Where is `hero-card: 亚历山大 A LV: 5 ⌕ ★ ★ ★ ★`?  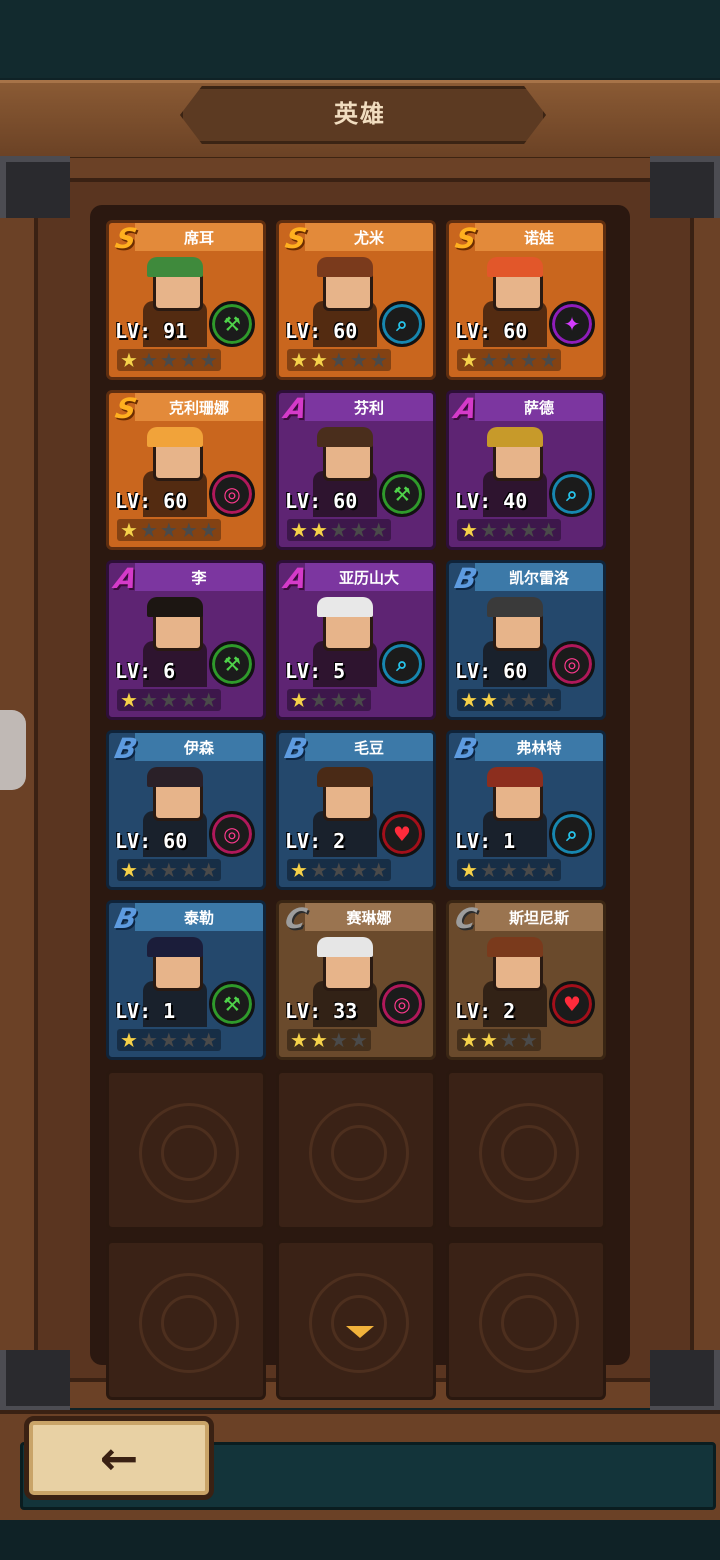 hero-card: 亚历山大 A LV: 5 ⌕ ★ ★ ★ ★ is located at coordinates (356, 640).